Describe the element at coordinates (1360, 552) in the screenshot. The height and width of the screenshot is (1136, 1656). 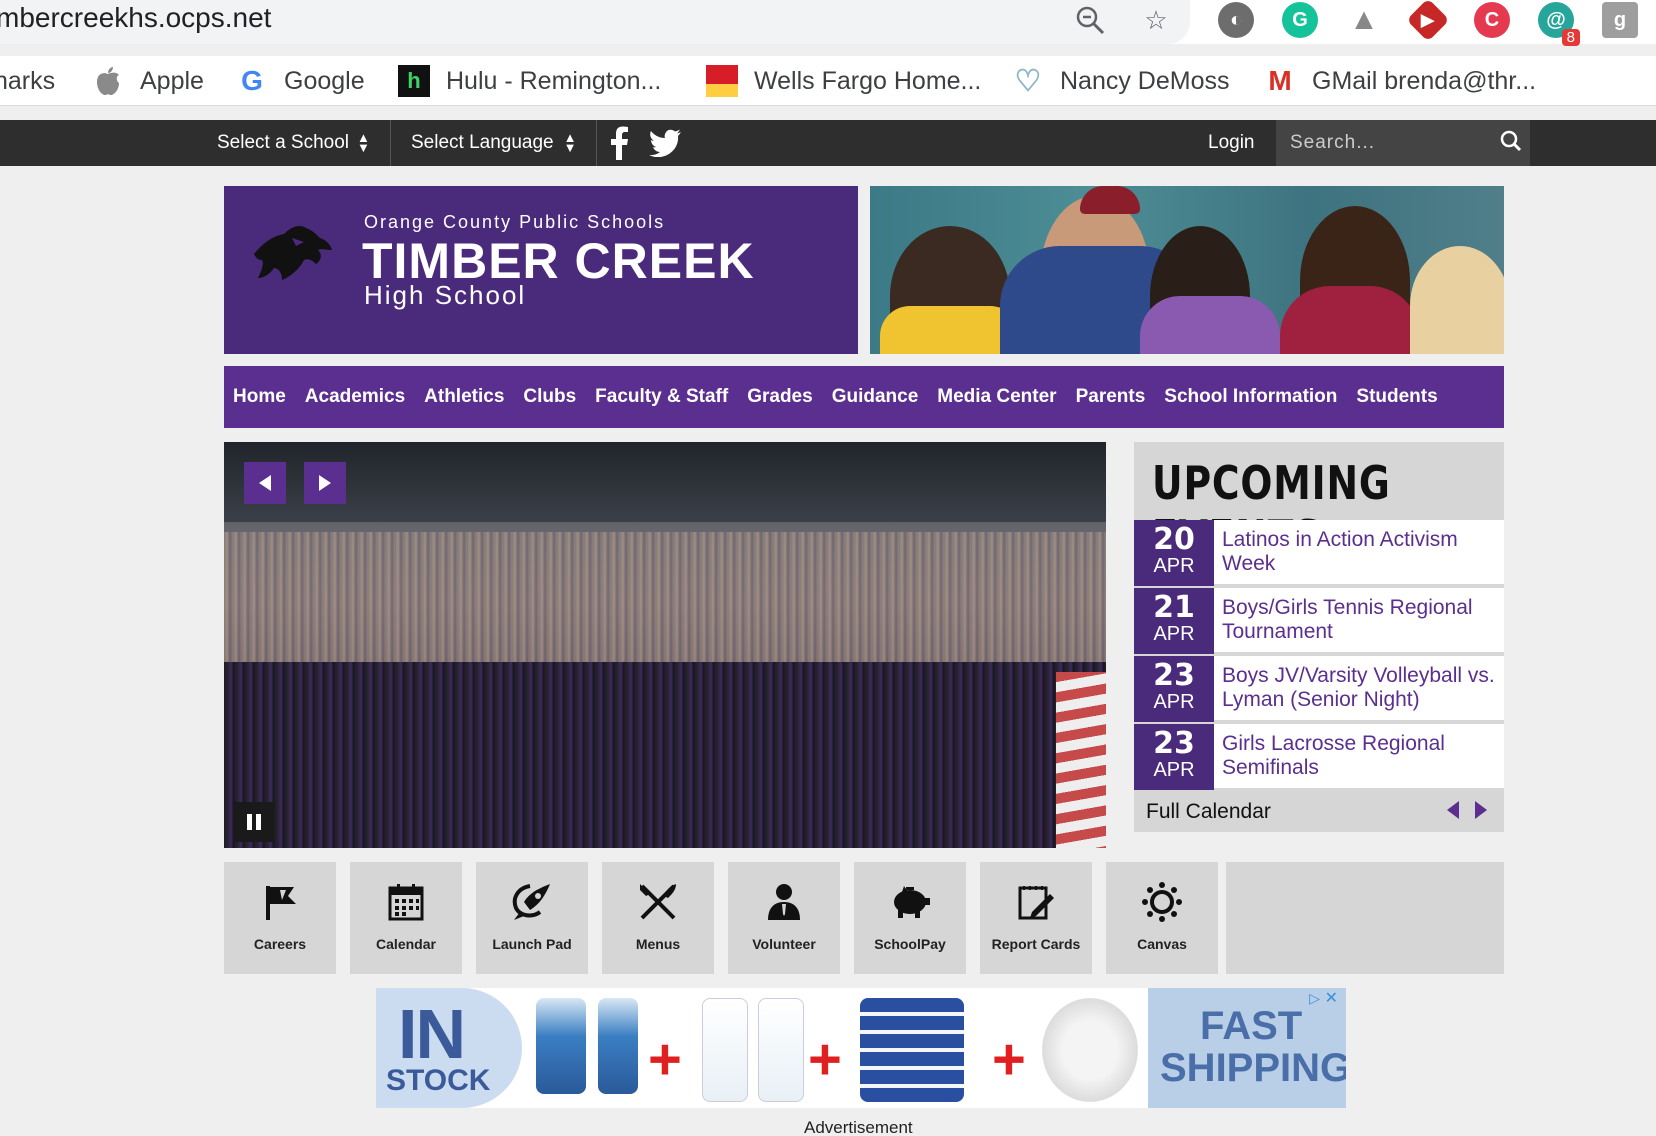
I see `event-name: Latinos in Action Activism Week` at that location.